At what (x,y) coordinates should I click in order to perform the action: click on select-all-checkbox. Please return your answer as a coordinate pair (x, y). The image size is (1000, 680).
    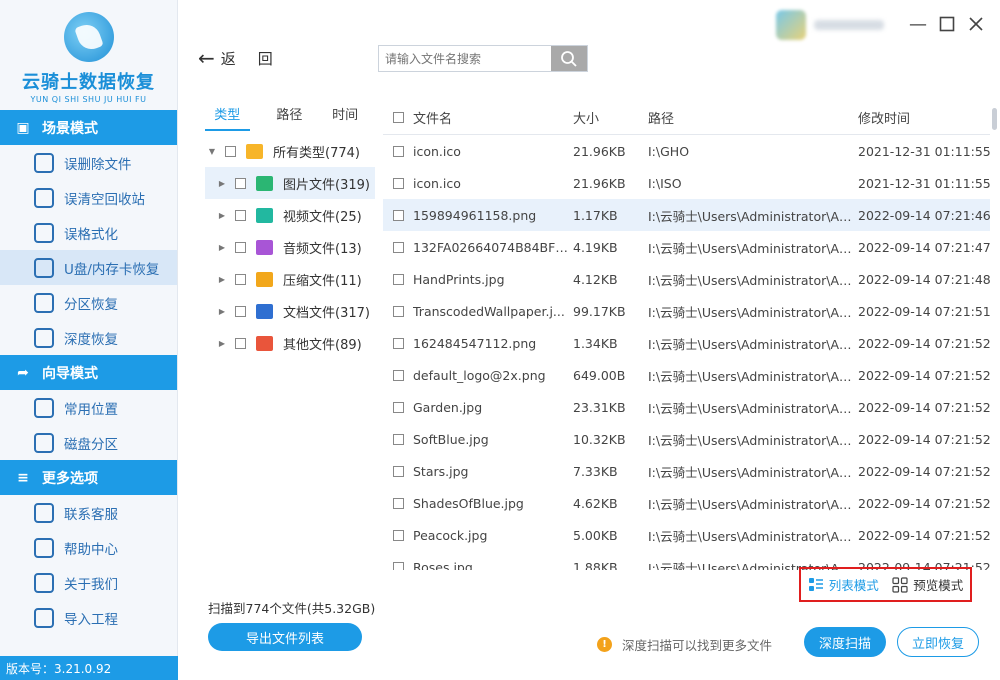
    Looking at the image, I should click on (398, 117).